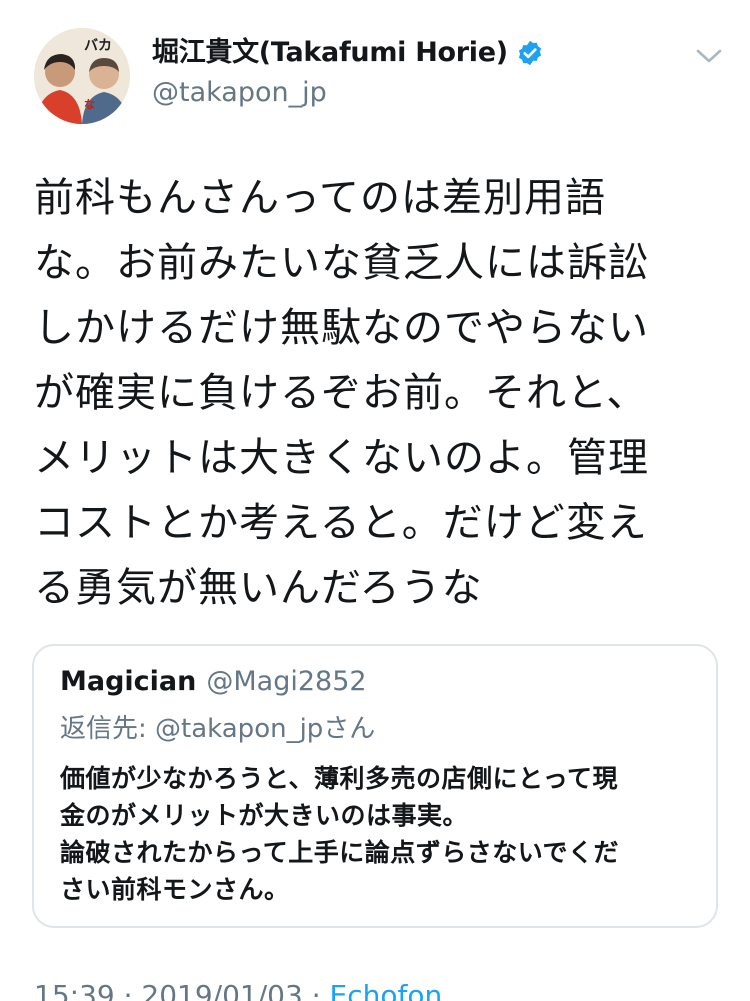 This screenshot has height=1001, width=750. Describe the element at coordinates (375, 686) in the screenshot. I see `quoted-tweet-header: Magician @Magi2852` at that location.